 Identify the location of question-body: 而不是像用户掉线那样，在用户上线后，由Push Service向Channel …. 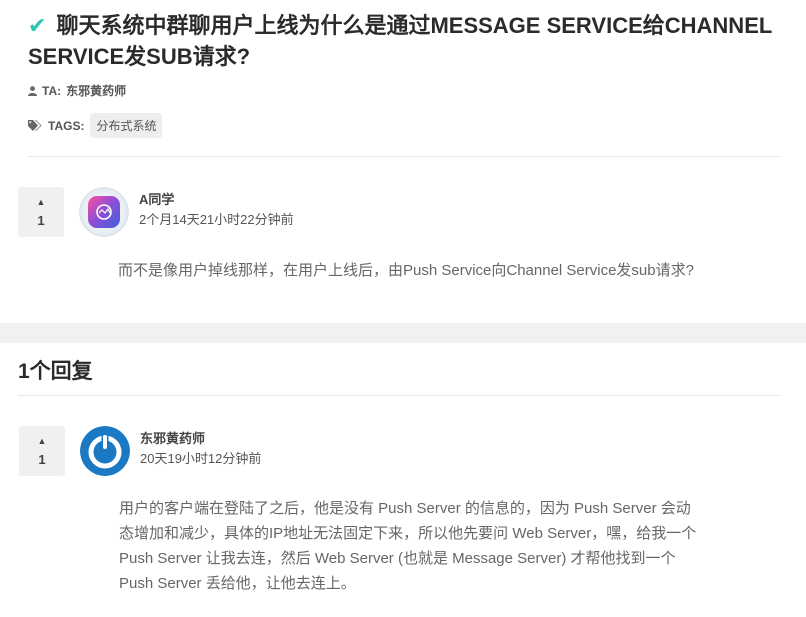
(406, 270).